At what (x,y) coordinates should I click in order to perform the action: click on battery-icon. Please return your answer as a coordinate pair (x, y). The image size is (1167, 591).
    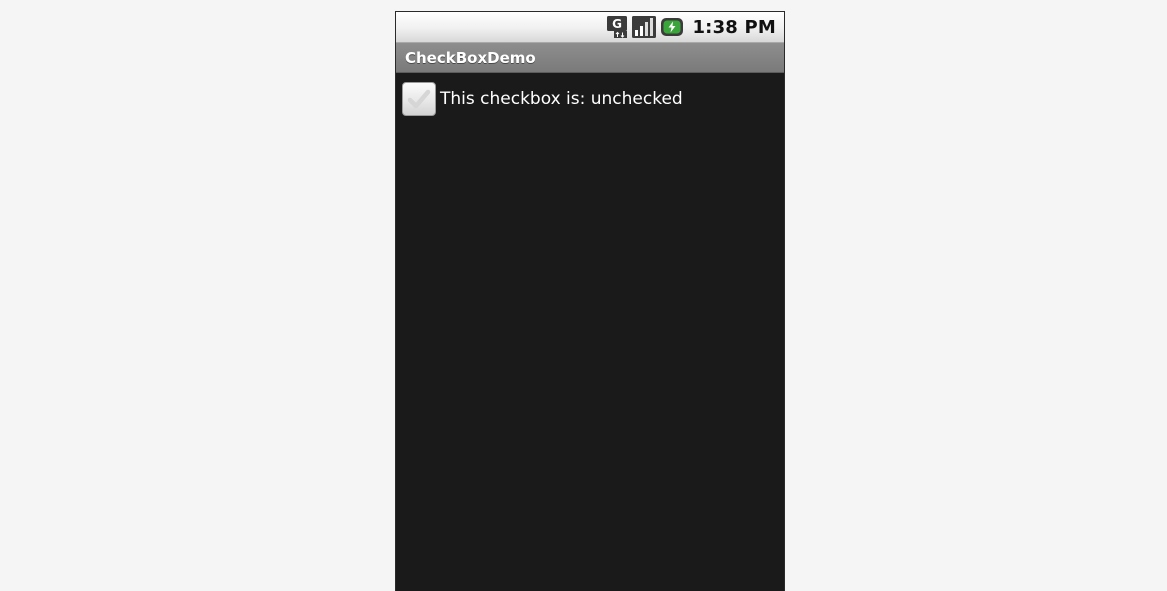
    Looking at the image, I should click on (672, 27).